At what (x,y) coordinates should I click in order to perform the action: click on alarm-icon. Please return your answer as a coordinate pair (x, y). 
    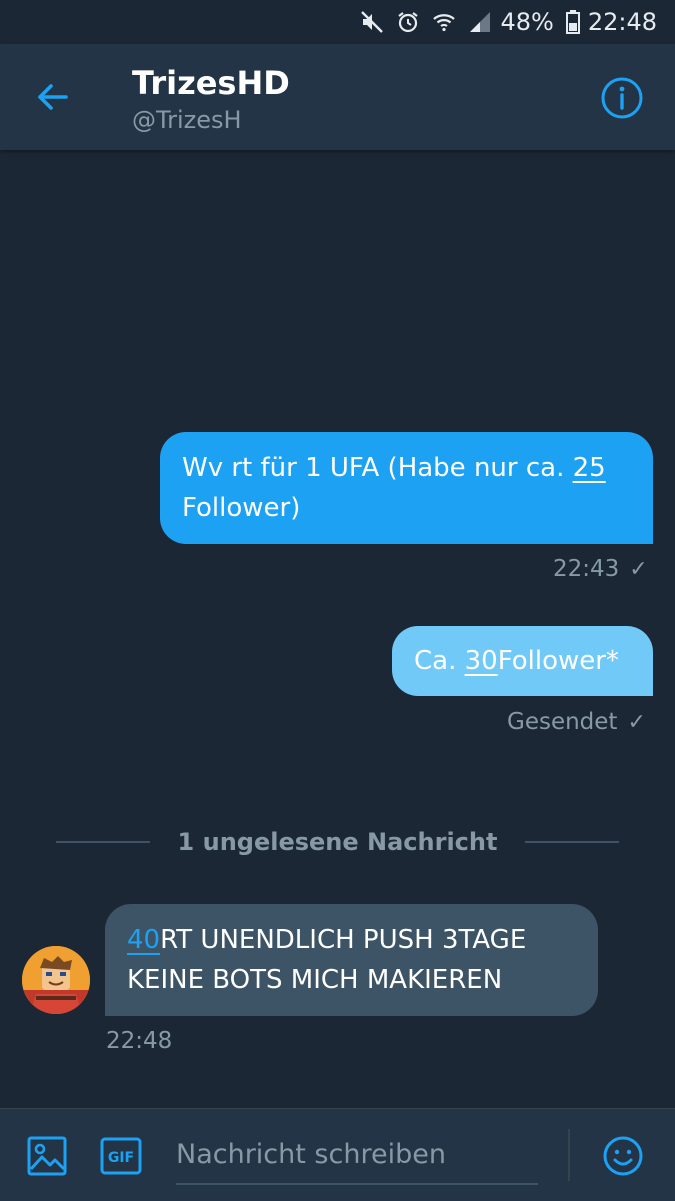
    Looking at the image, I should click on (408, 22).